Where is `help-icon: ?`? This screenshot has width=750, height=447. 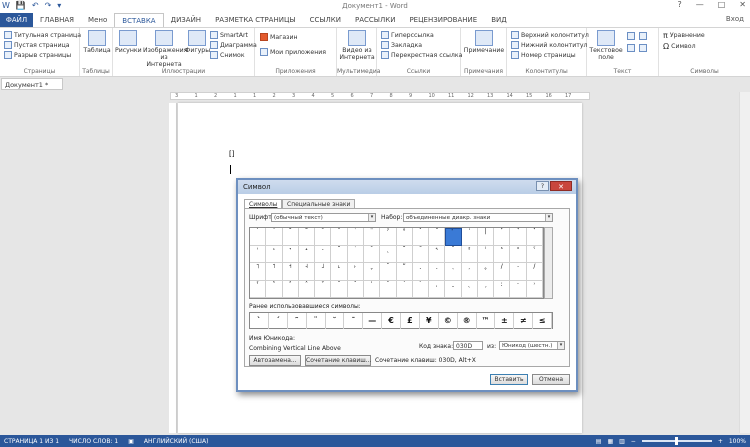 help-icon: ? is located at coordinates (679, 4).